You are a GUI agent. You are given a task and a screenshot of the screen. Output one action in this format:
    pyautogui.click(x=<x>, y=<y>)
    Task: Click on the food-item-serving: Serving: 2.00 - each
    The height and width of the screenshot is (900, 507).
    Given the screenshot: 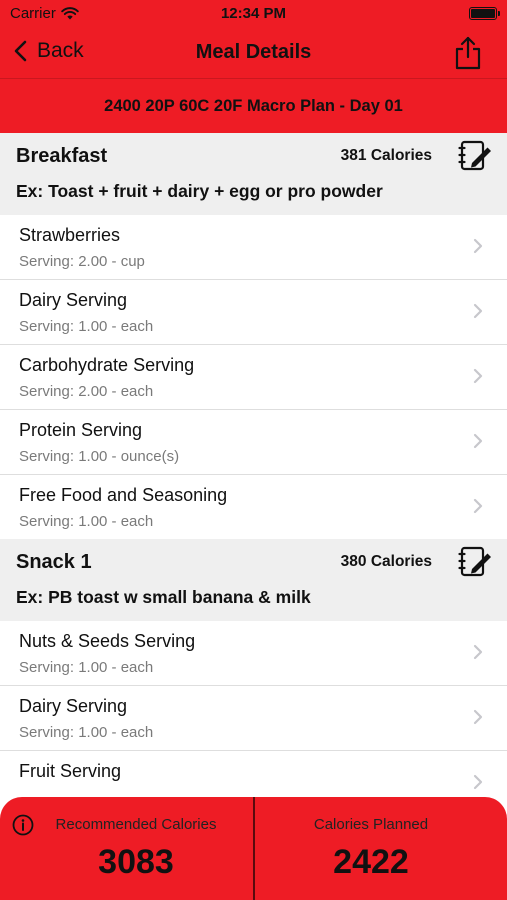 What is the action you would take?
    pyautogui.click(x=86, y=391)
    